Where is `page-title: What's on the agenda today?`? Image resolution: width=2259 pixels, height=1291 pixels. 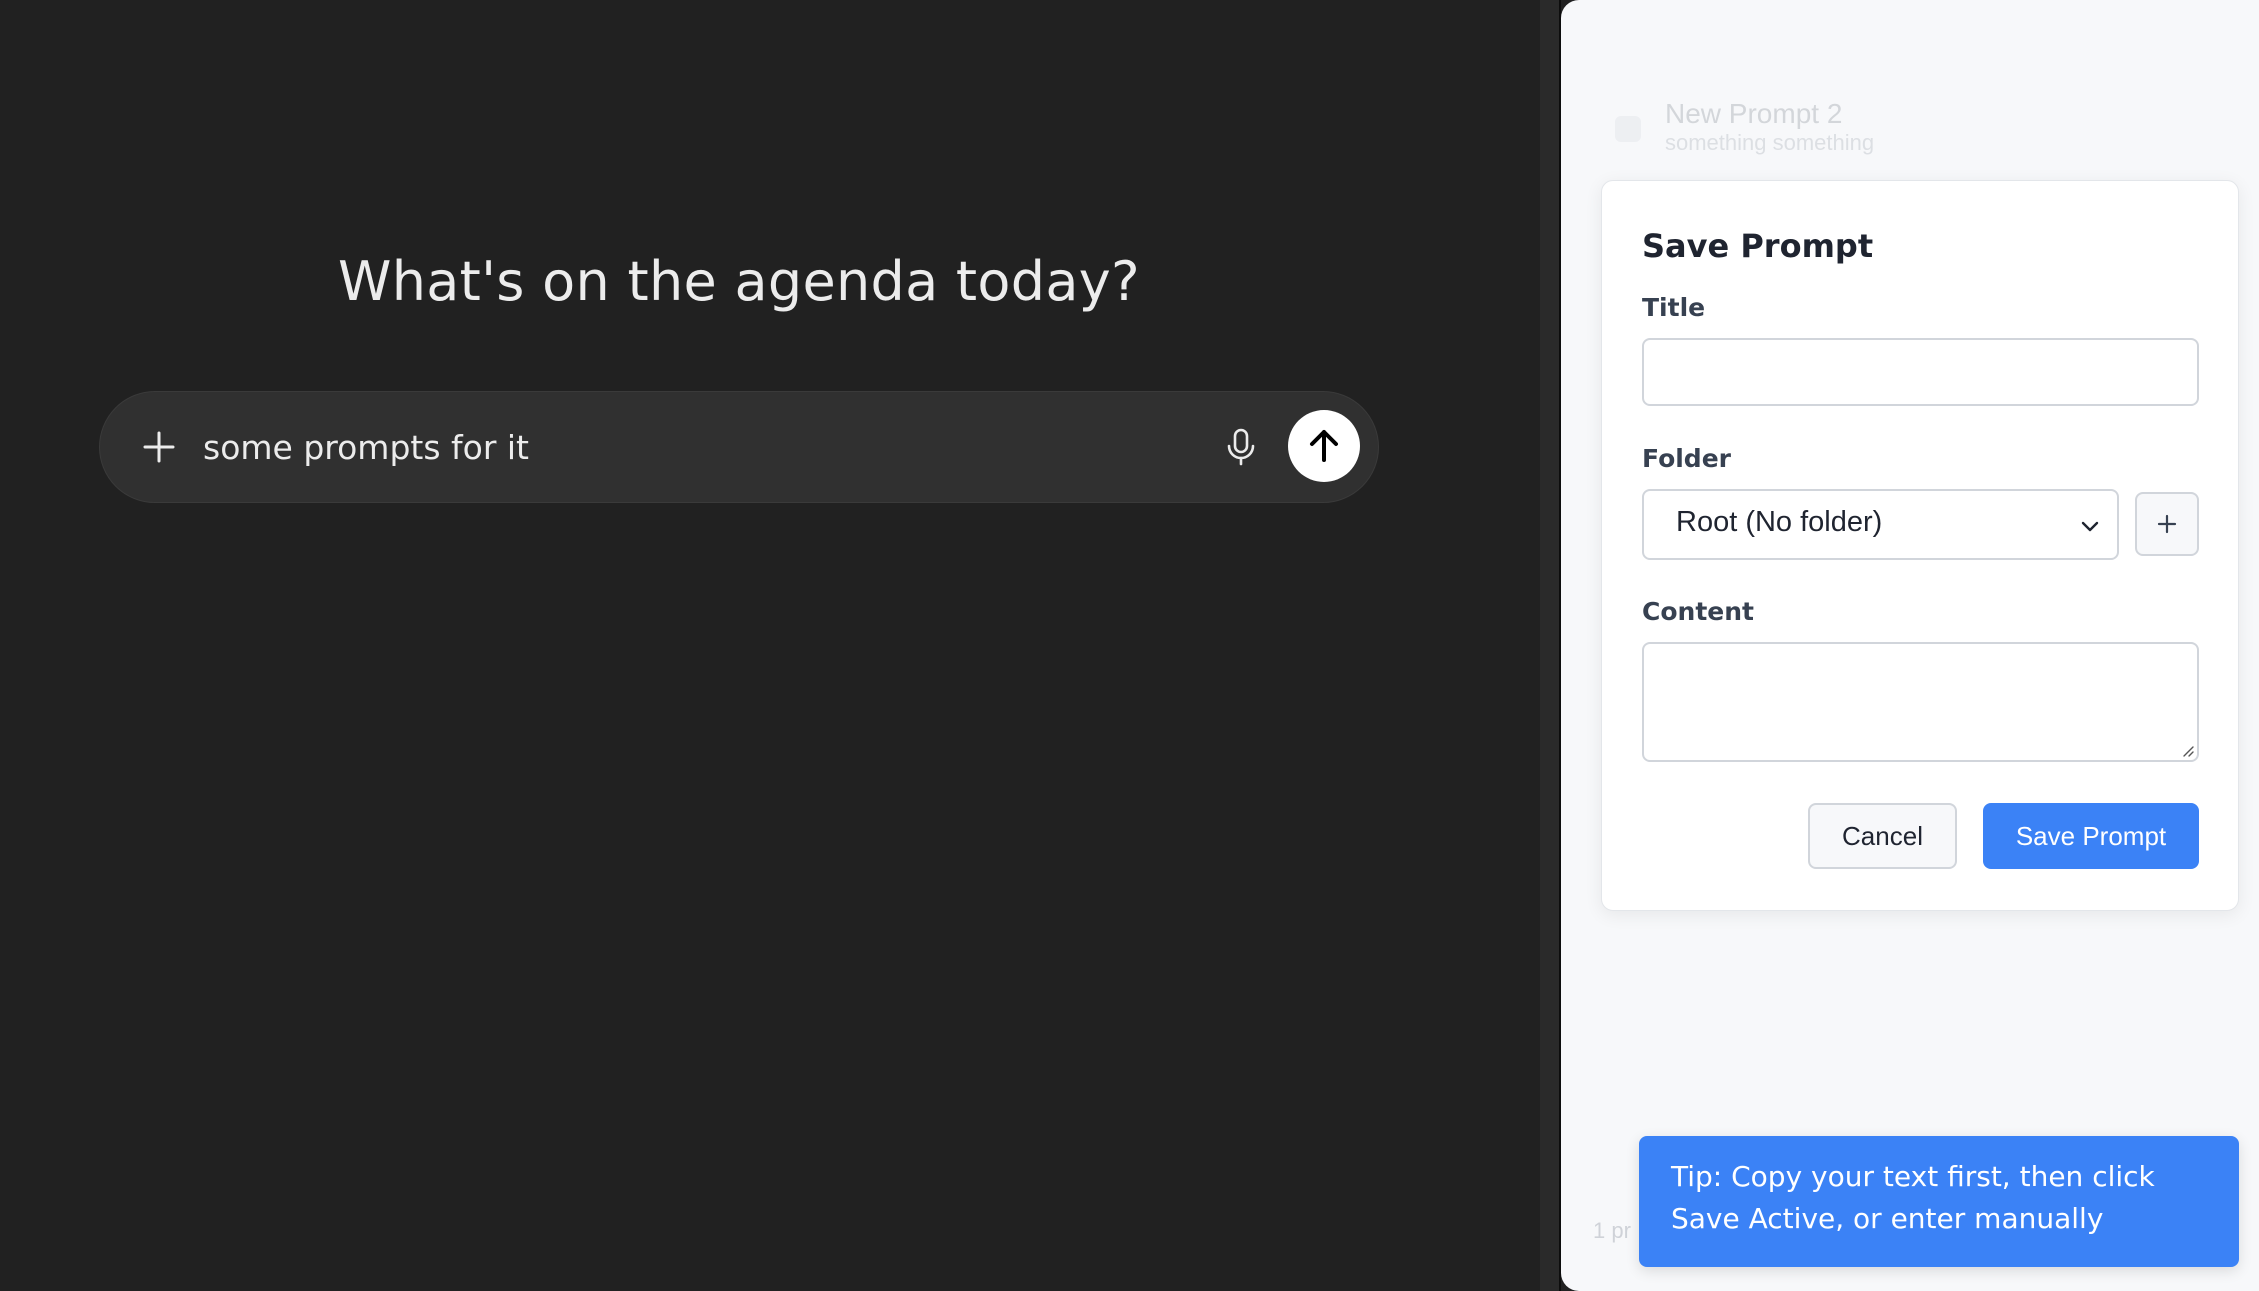 page-title: What's on the agenda today? is located at coordinates (739, 281).